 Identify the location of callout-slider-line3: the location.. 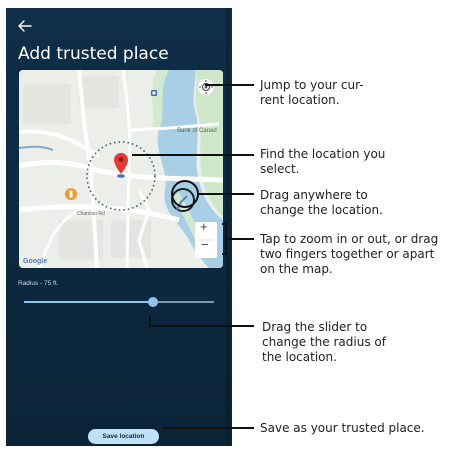
(299, 357).